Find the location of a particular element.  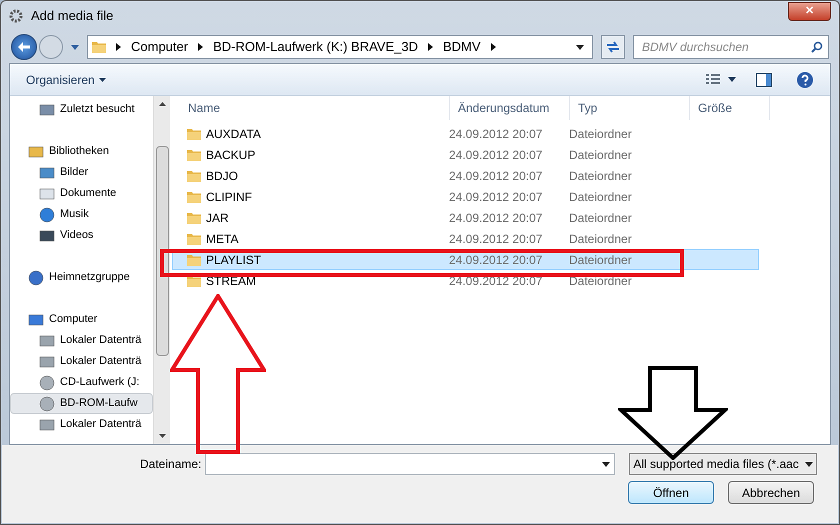

search-icon is located at coordinates (817, 47).